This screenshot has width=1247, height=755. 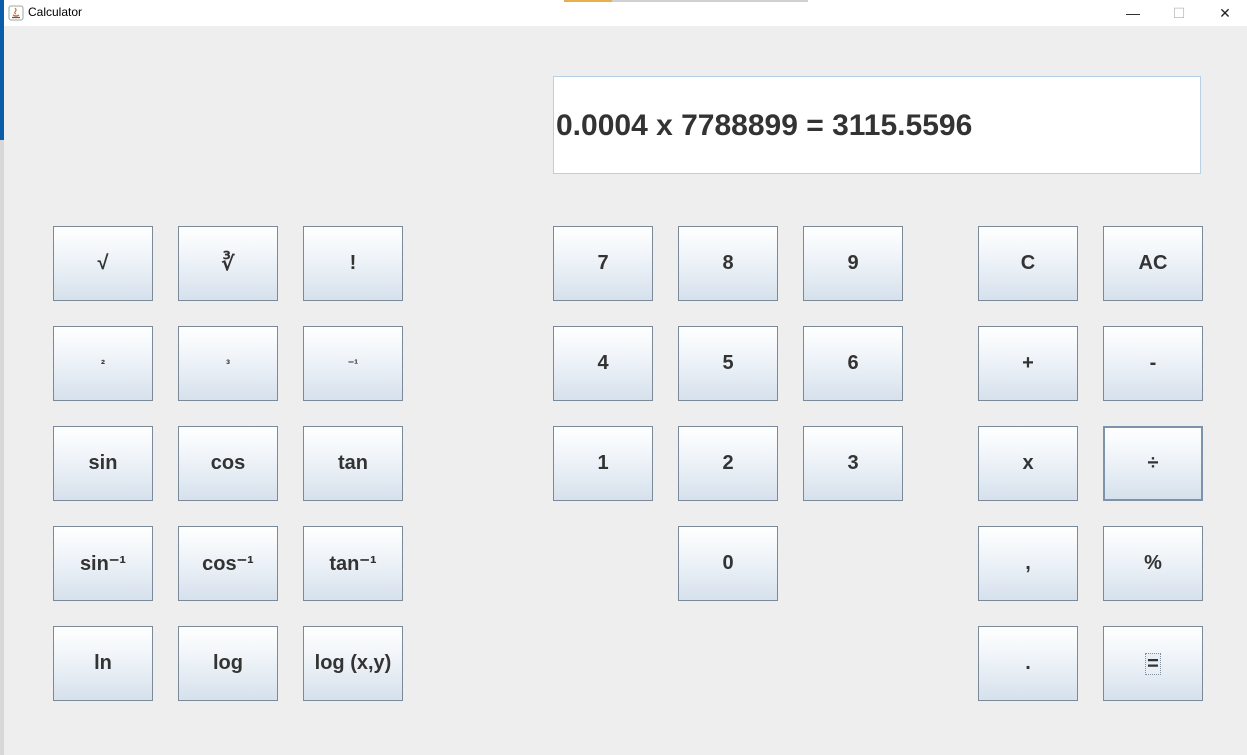 What do you see at coordinates (588, 1) in the screenshot?
I see `title-bar-accent` at bounding box center [588, 1].